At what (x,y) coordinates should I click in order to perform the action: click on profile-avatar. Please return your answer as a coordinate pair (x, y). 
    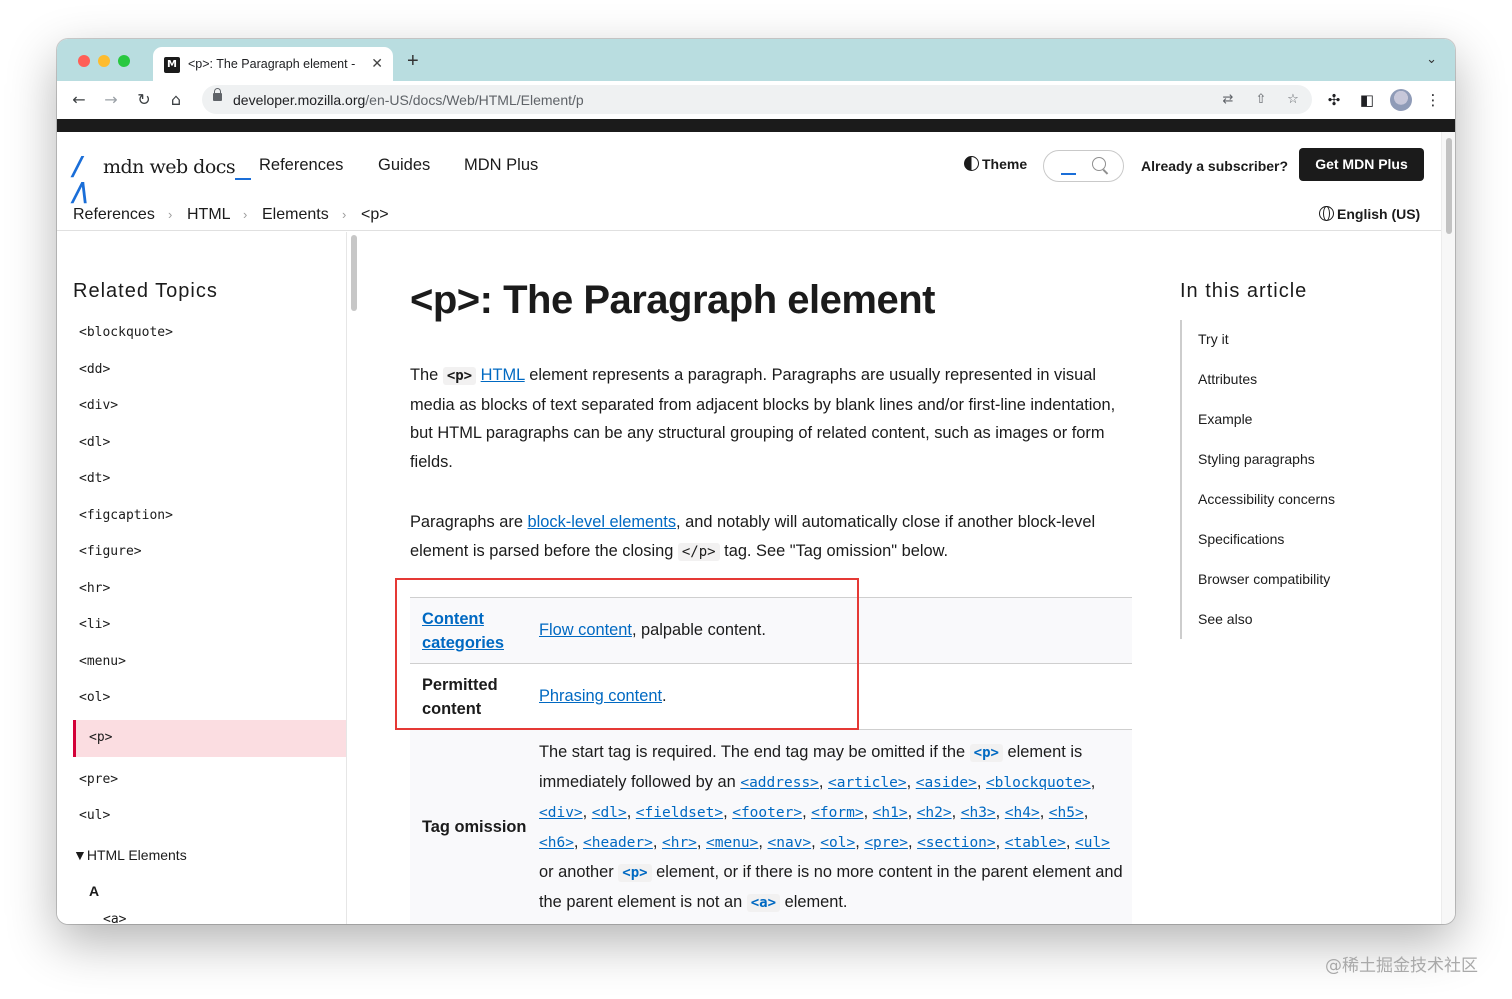
    Looking at the image, I should click on (1401, 100).